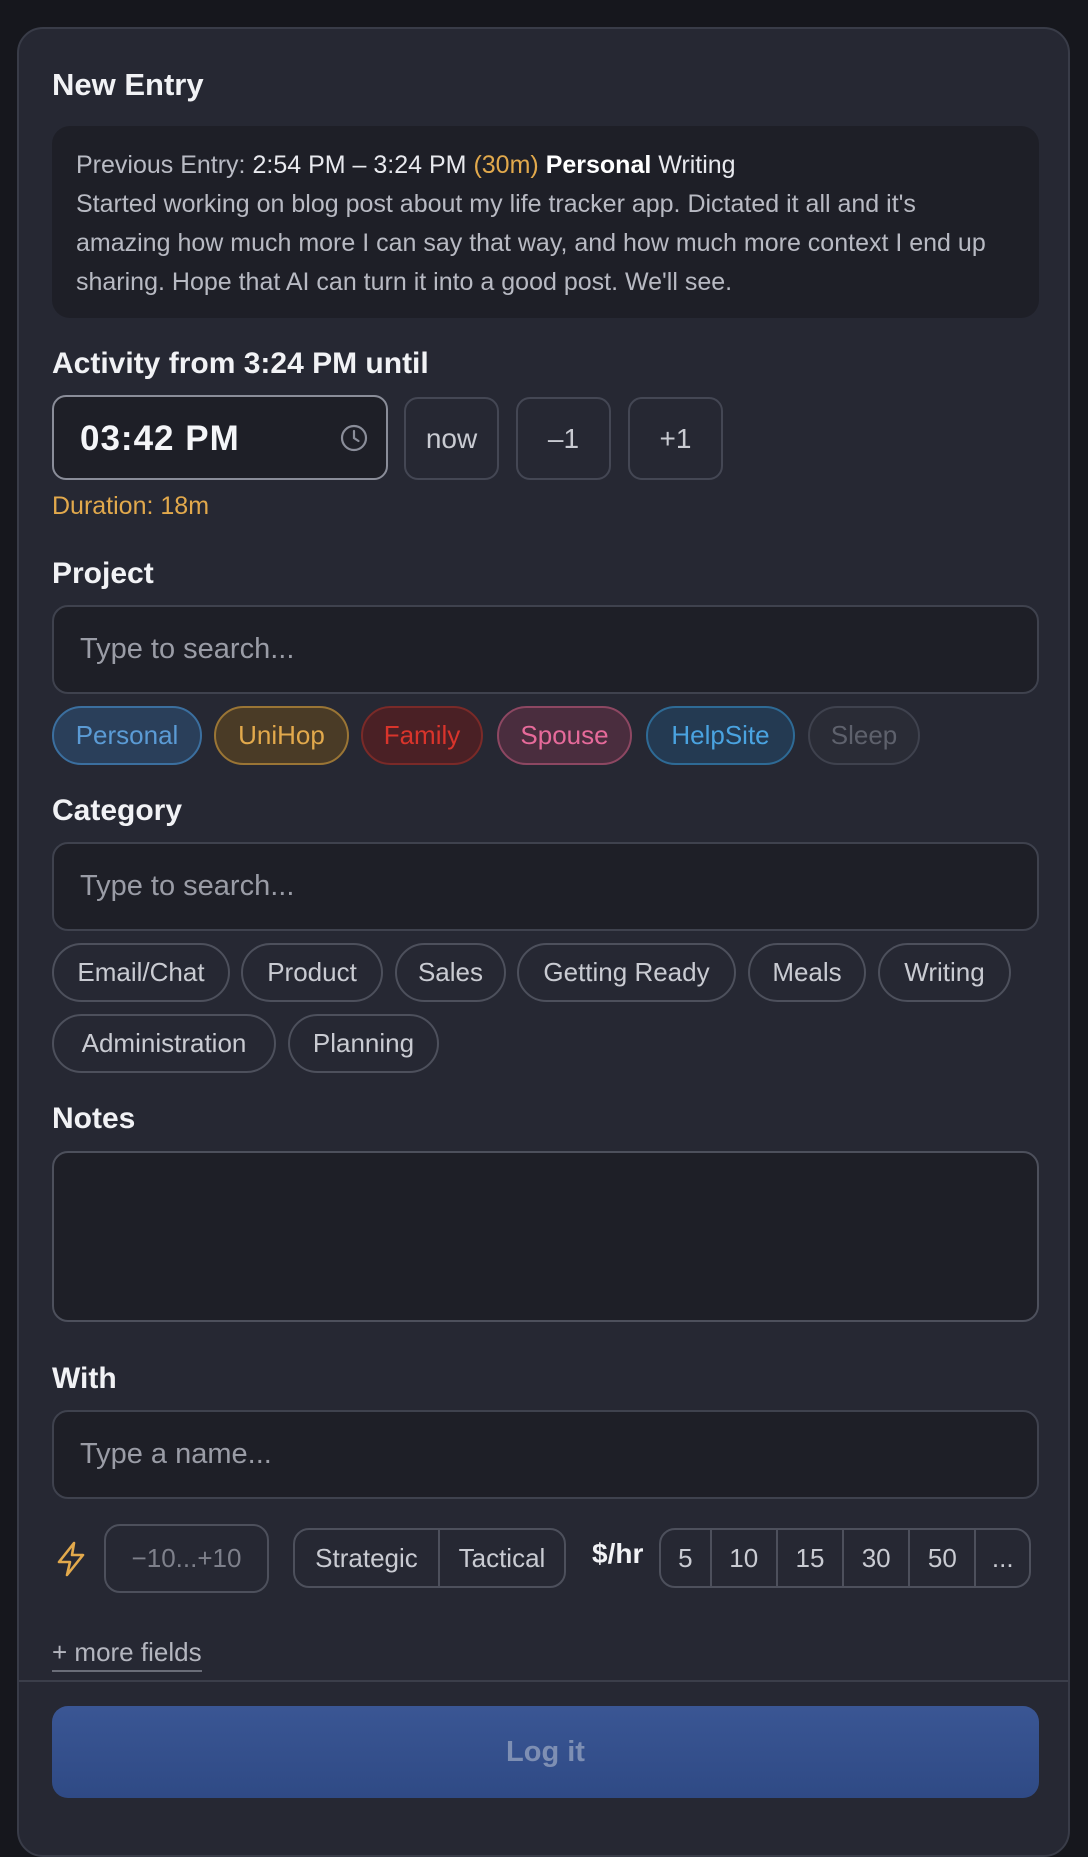 The image size is (1088, 1857). I want to click on rate-option-10: 10, so click(745, 1558).